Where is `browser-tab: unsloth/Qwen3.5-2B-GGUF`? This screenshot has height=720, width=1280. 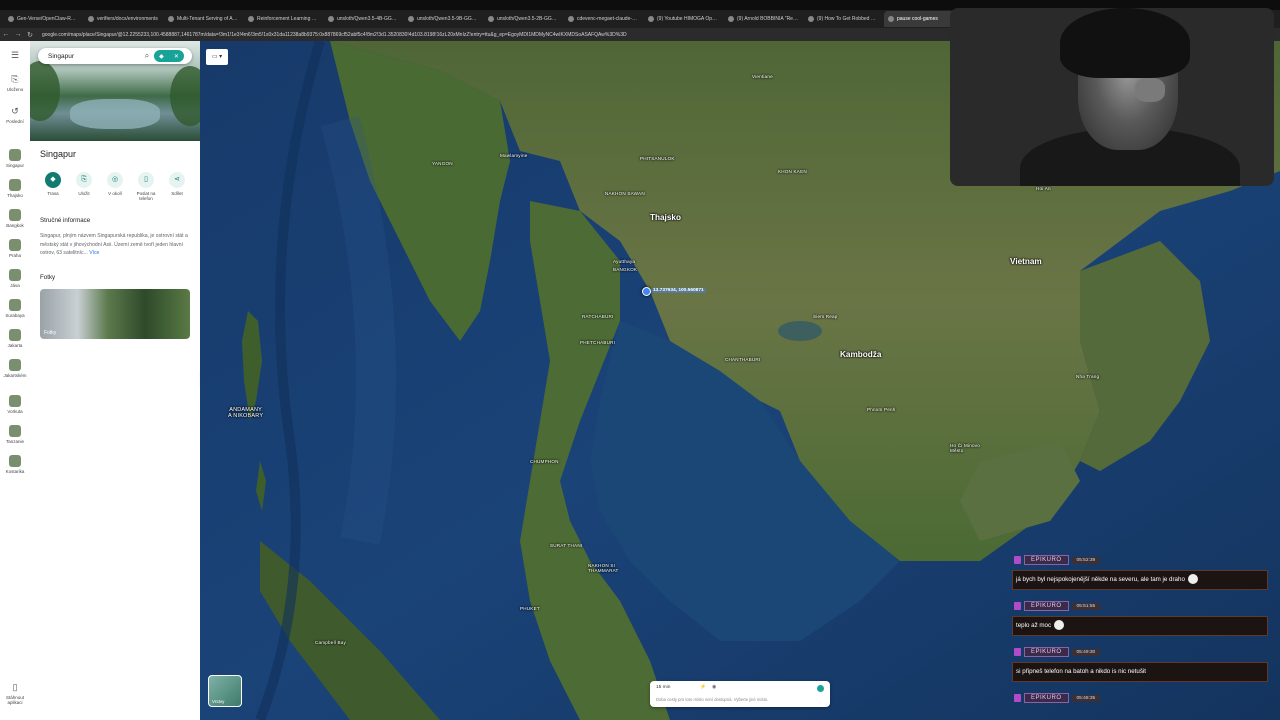 browser-tab: unsloth/Qwen3.5-2B-GGUF is located at coordinates (523, 19).